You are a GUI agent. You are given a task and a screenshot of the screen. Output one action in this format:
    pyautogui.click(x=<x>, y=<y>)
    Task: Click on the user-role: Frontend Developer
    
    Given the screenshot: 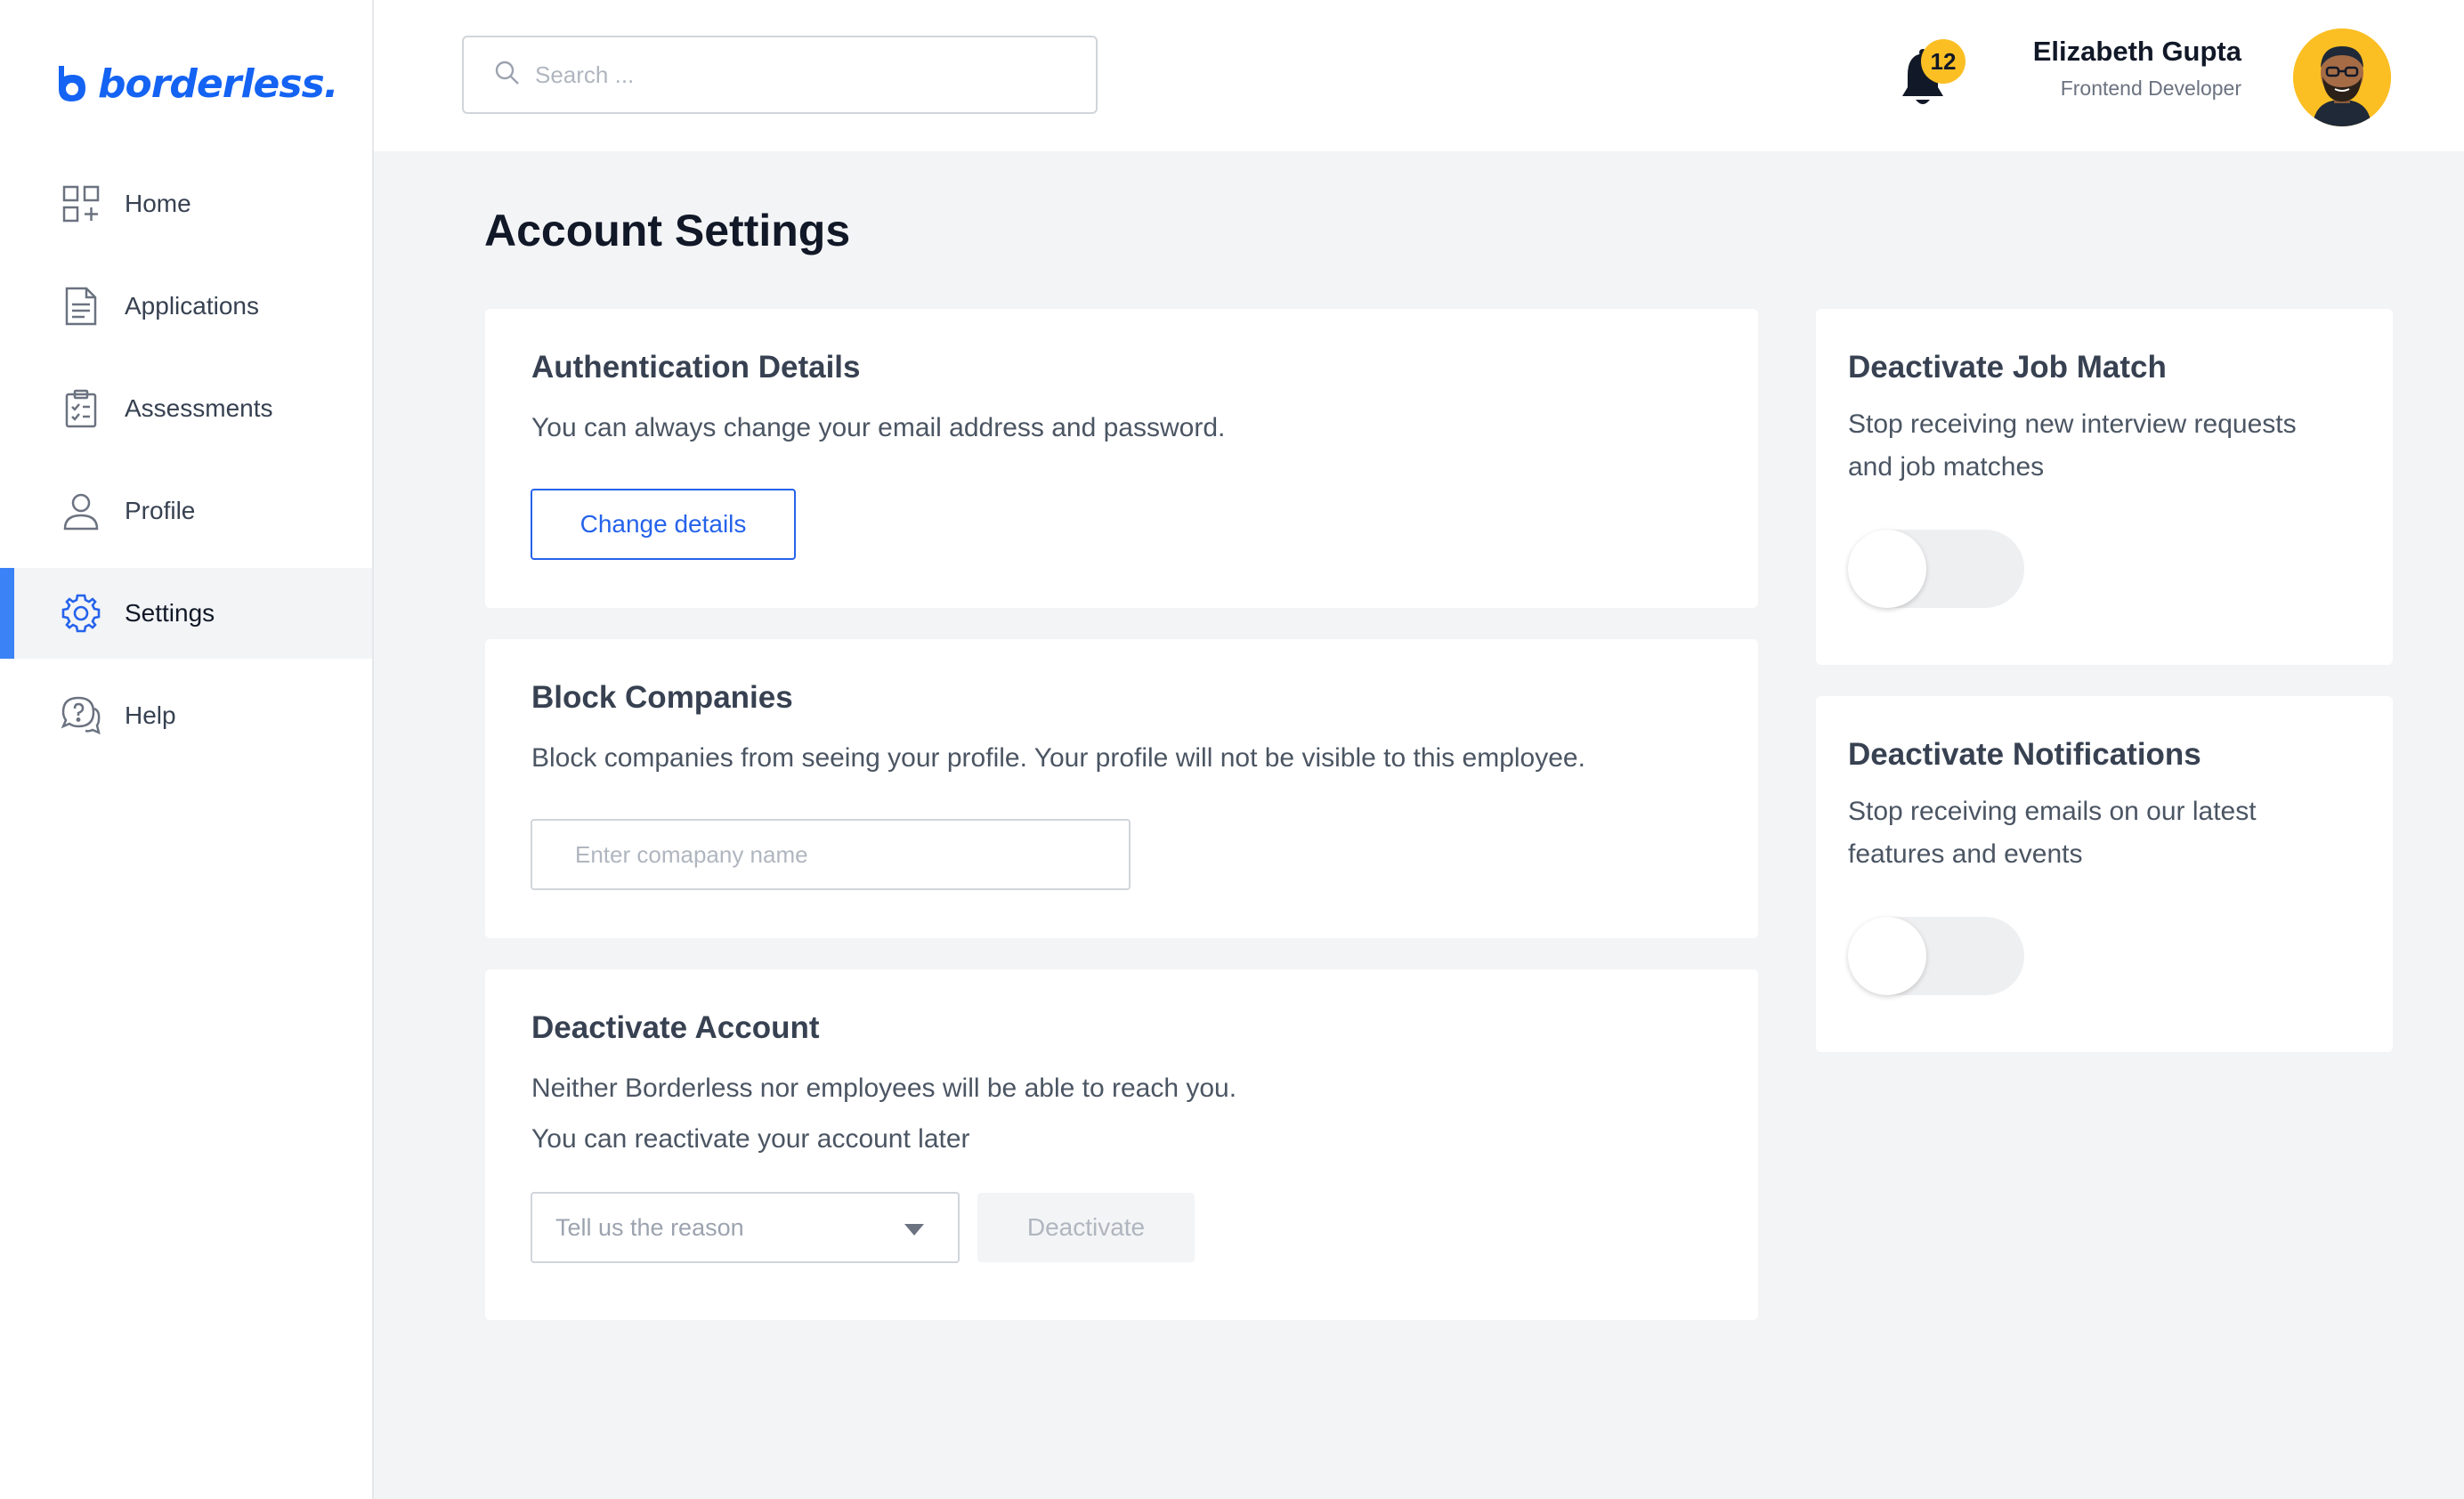 What is the action you would take?
    pyautogui.click(x=2150, y=88)
    